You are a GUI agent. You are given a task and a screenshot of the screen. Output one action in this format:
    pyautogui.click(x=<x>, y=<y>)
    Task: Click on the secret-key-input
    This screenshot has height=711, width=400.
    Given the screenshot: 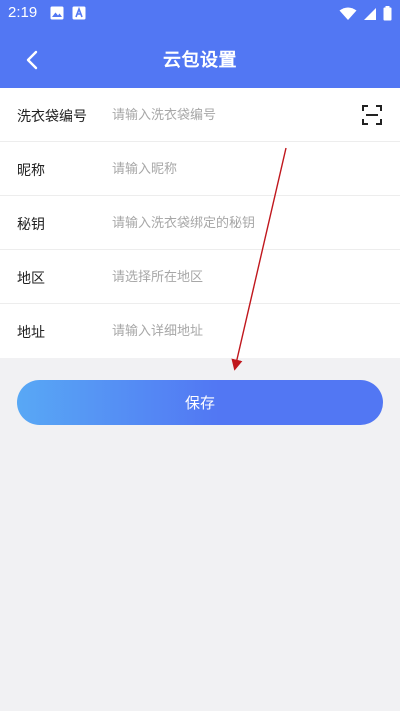 What is the action you would take?
    pyautogui.click(x=227, y=223)
    